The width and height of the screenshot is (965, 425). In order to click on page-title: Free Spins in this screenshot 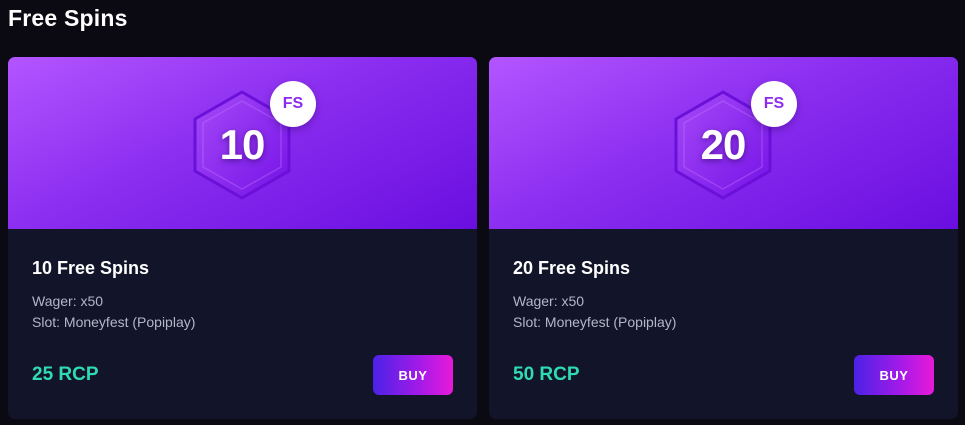, I will do `click(68, 18)`.